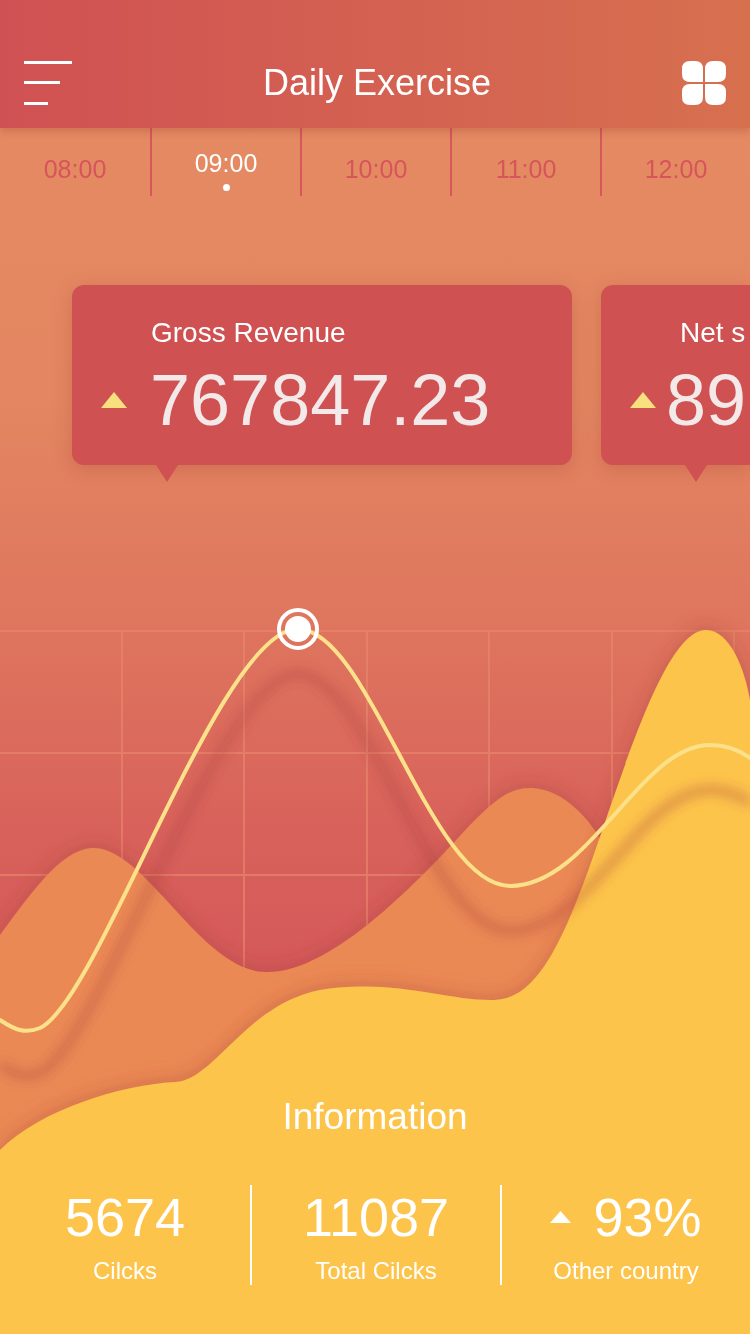  I want to click on metric-label: Gross Revenue, so click(248, 333).